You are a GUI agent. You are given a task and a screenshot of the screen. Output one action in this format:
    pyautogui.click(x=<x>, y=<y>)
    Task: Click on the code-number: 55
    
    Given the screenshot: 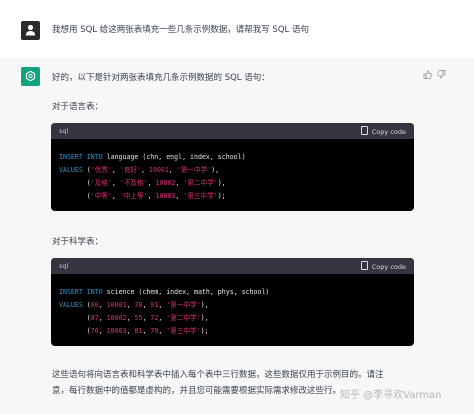 What is the action you would take?
    pyautogui.click(x=138, y=318)
    